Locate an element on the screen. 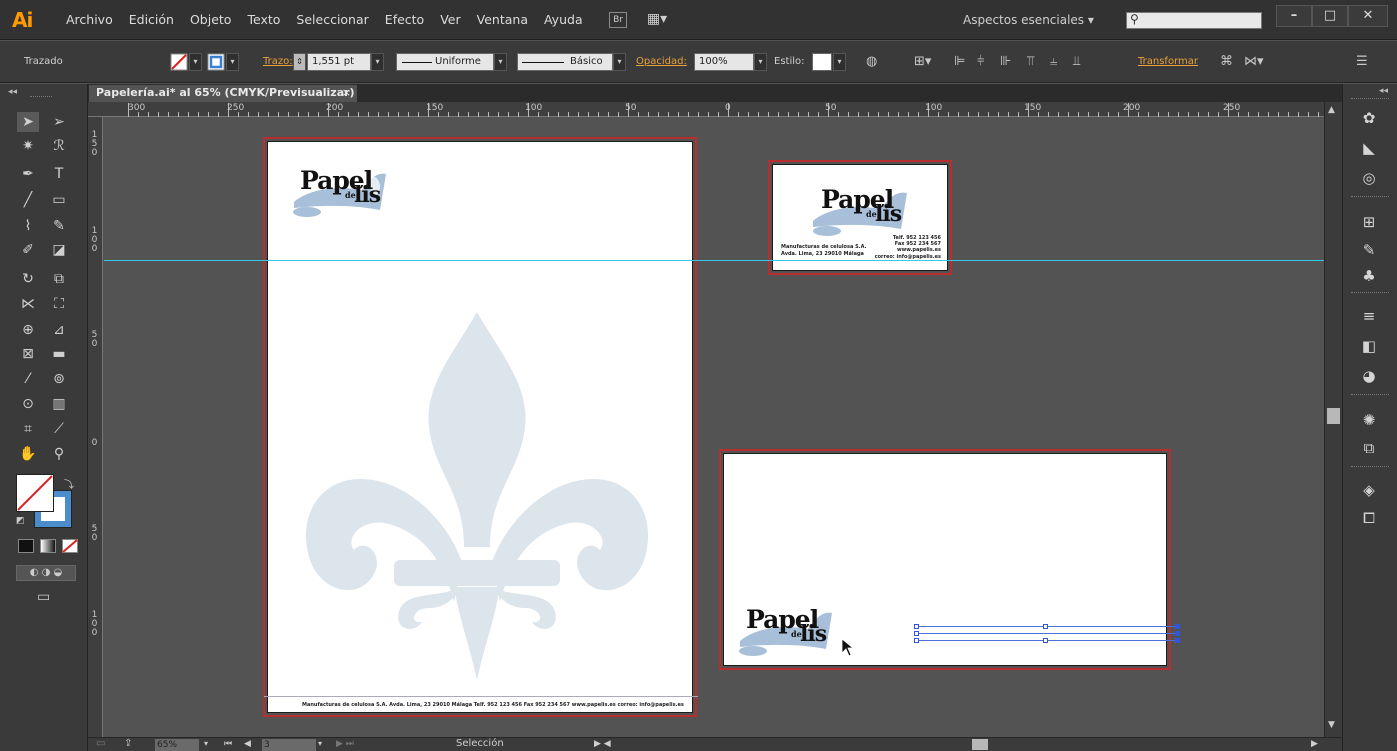 Image resolution: width=1397 pixels, height=751 pixels. brush-dropdown: ▾ is located at coordinates (619, 62).